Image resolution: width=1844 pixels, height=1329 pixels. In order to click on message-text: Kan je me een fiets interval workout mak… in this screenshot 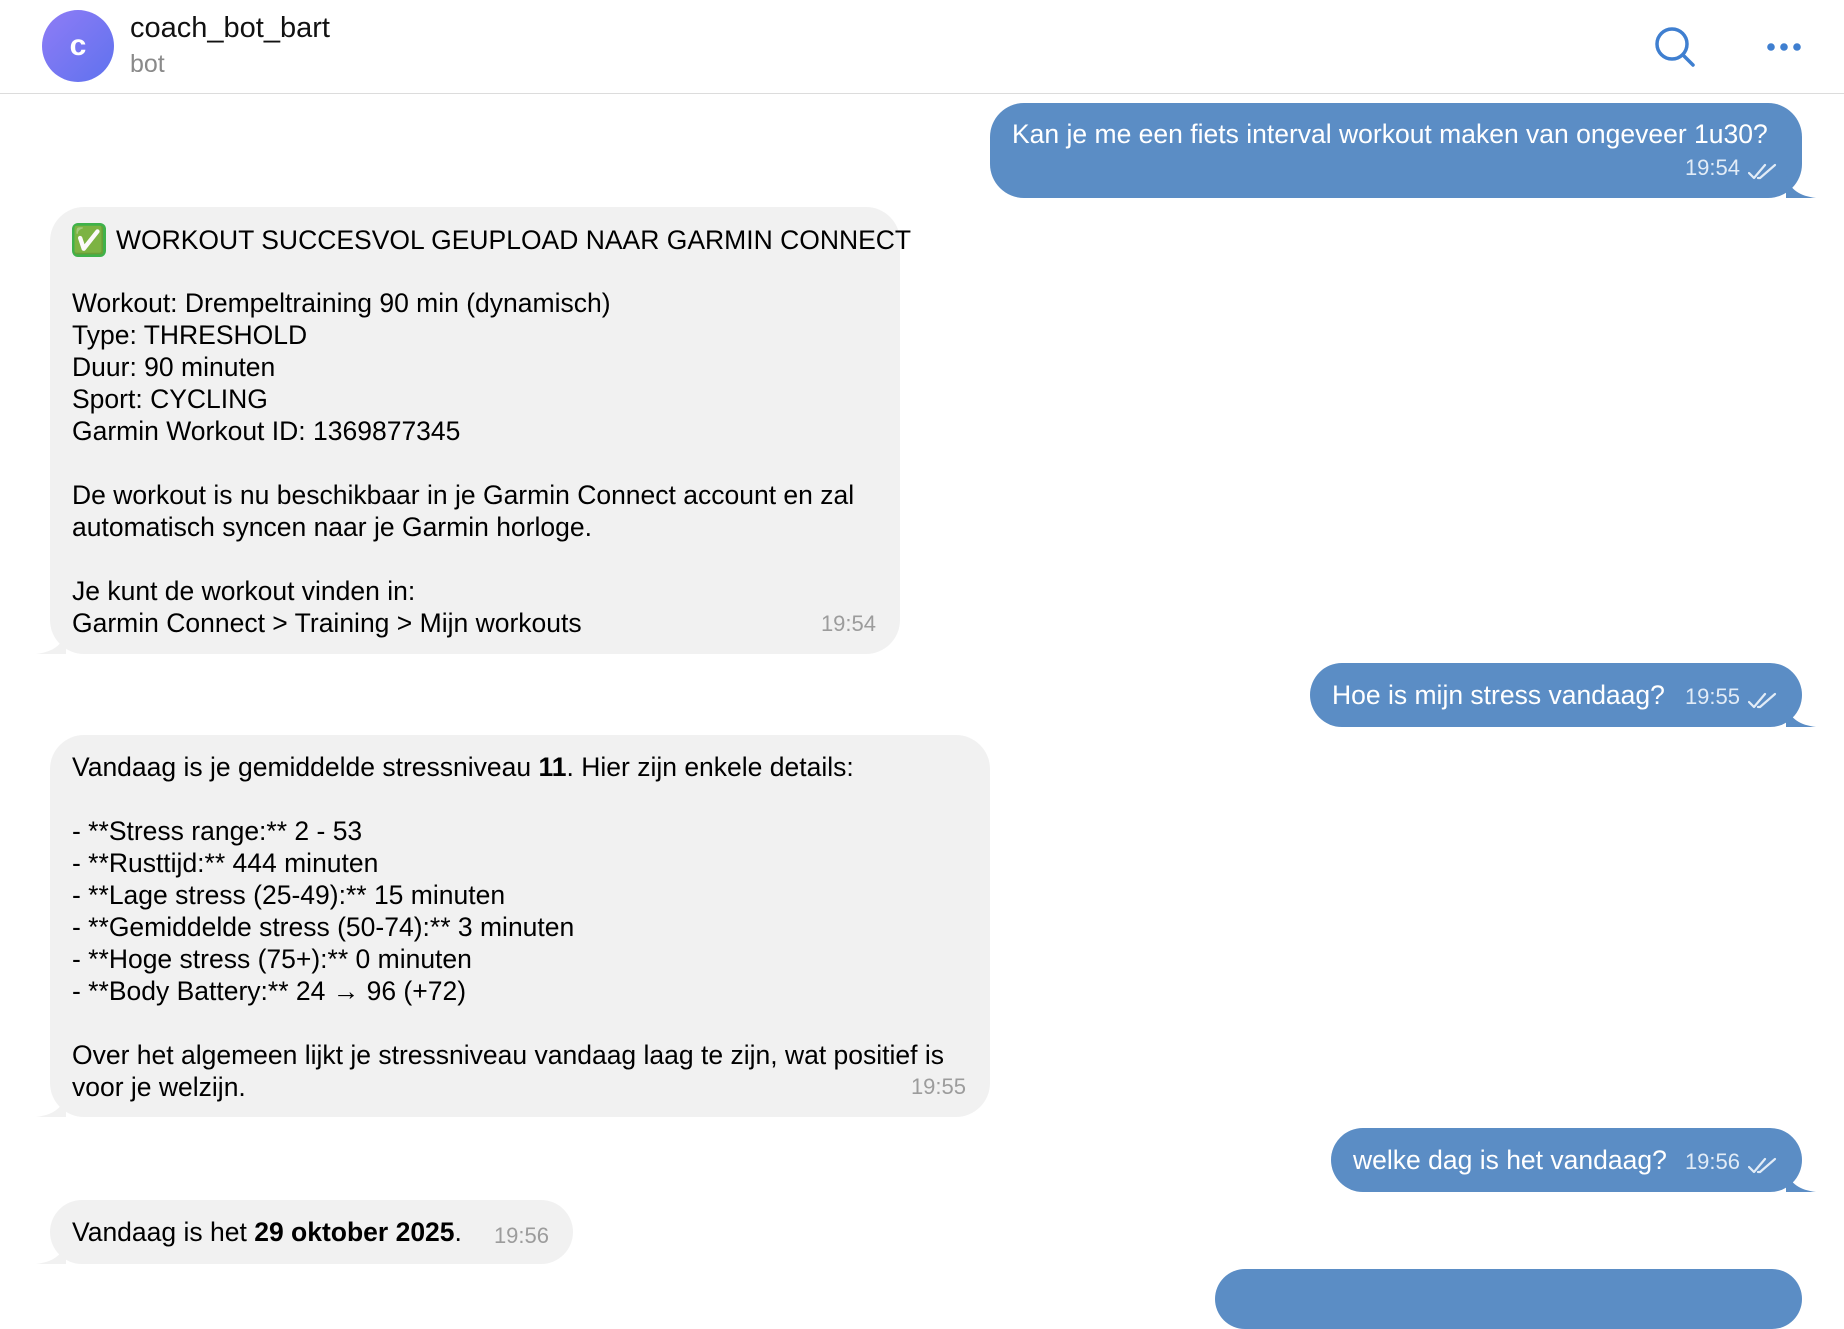, I will do `click(1390, 134)`.